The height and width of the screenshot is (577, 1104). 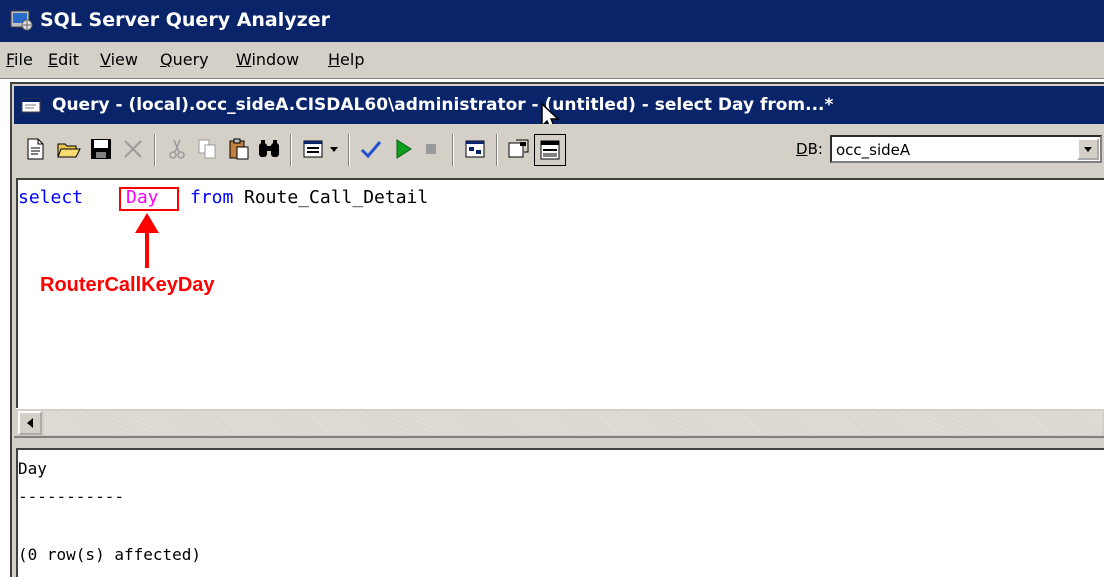 I want to click on show-results-pane-icon, so click(x=550, y=150).